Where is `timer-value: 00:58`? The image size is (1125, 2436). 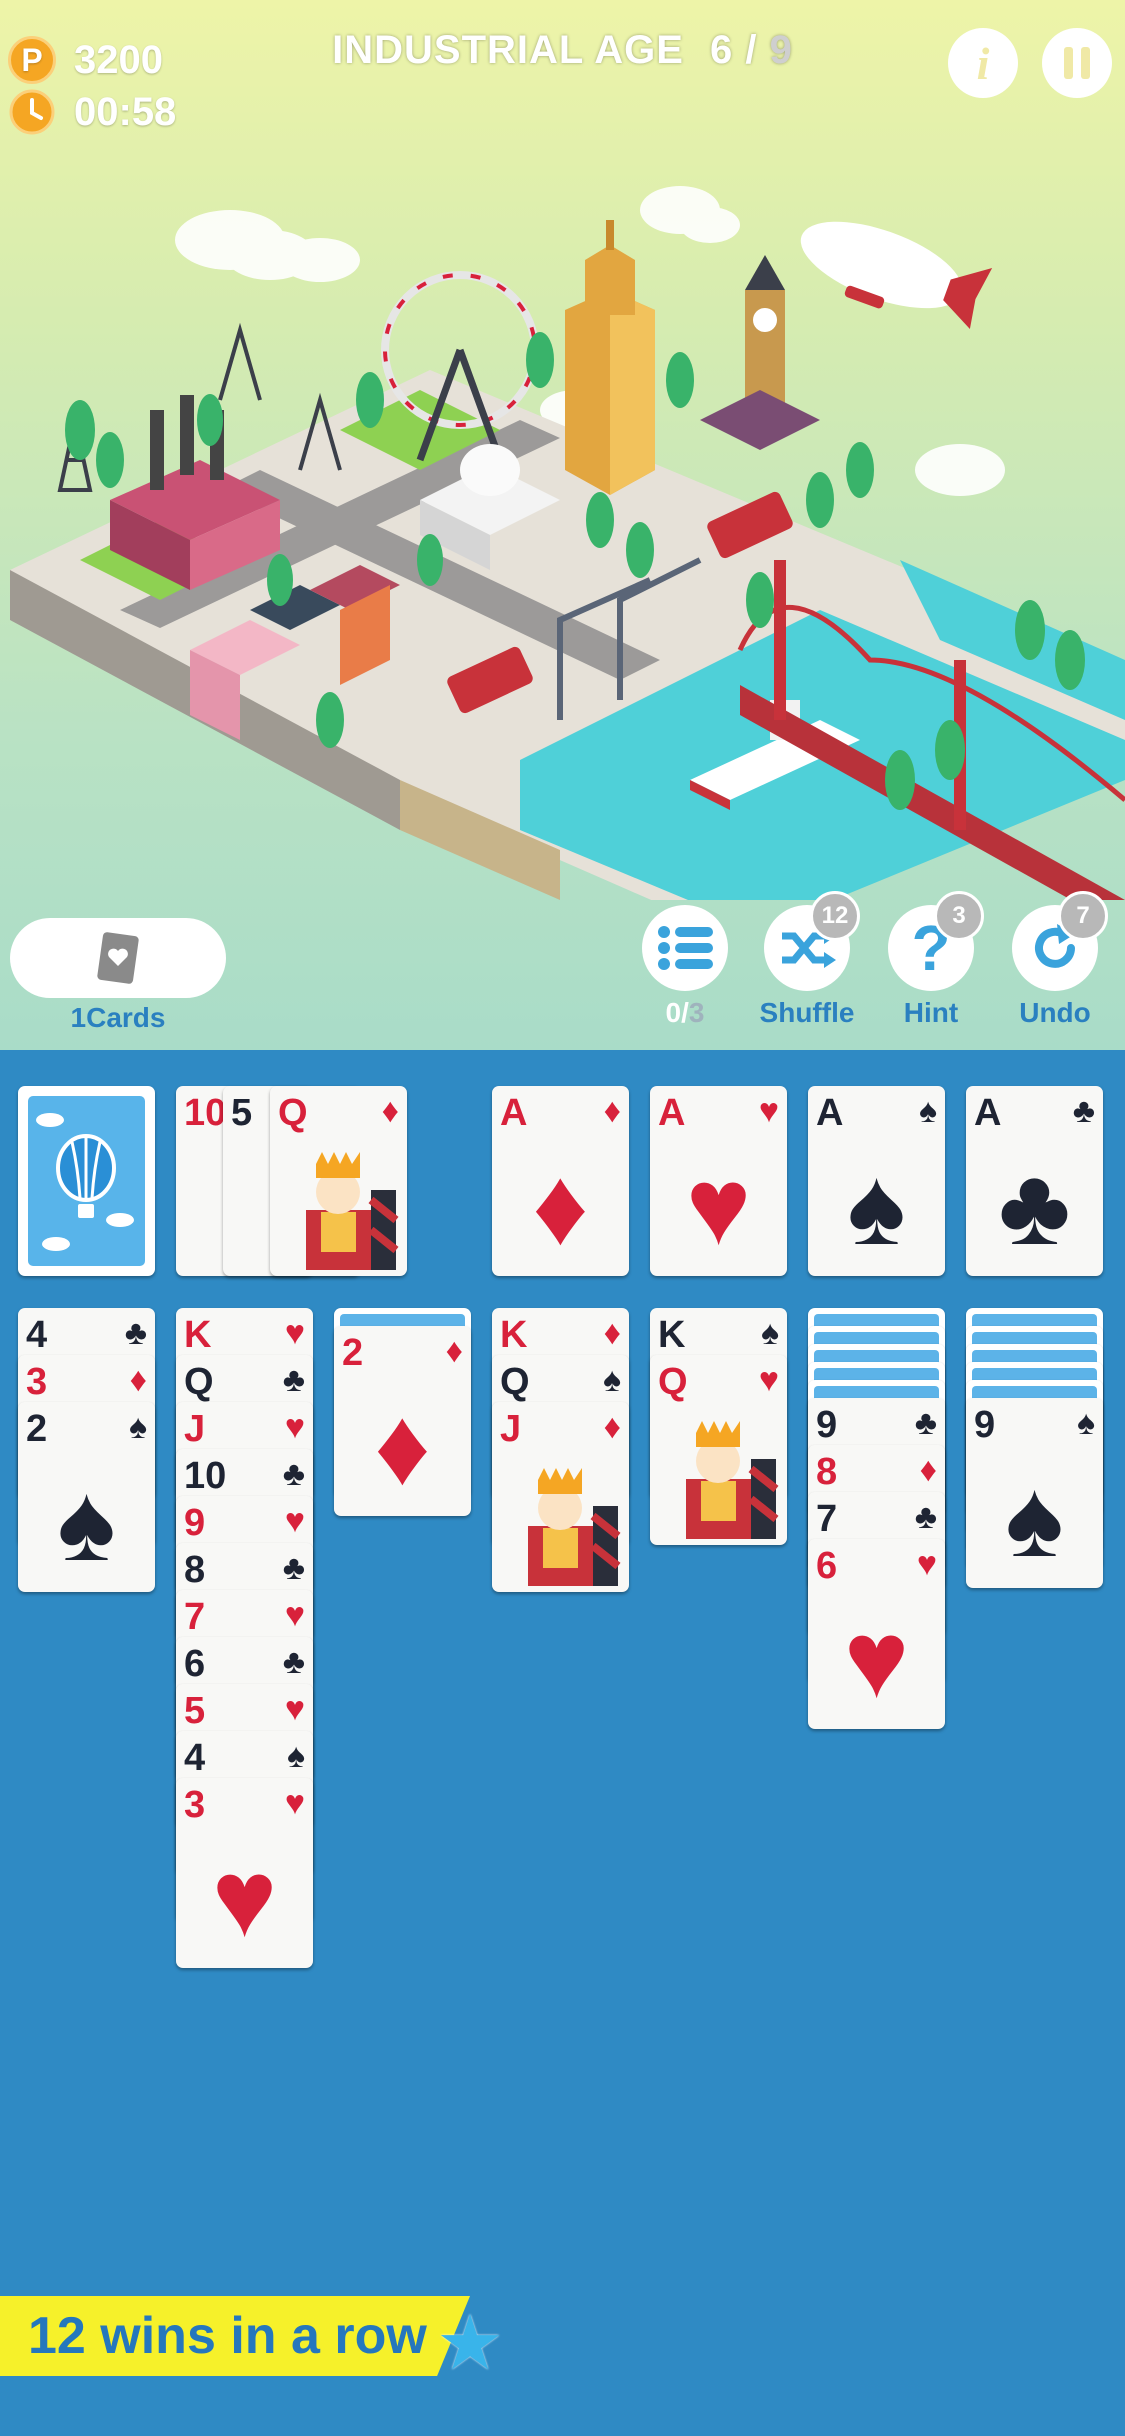 timer-value: 00:58 is located at coordinates (125, 111).